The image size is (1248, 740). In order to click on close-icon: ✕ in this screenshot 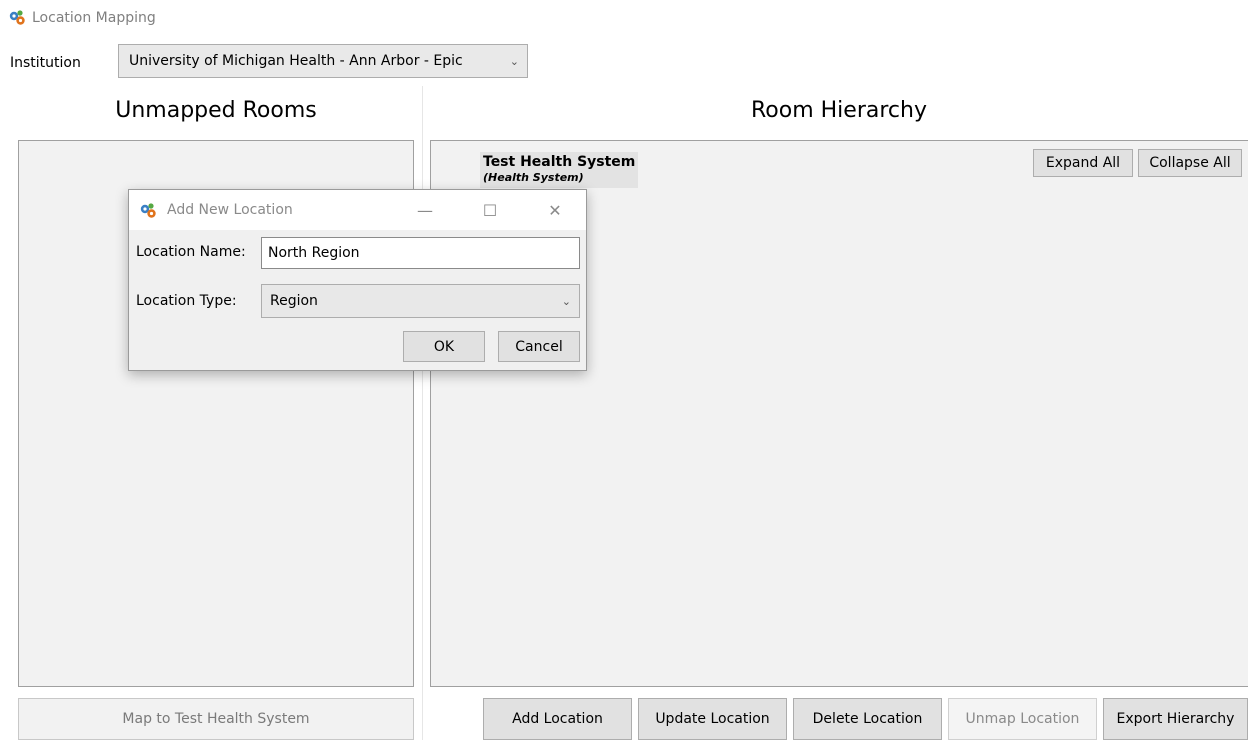, I will do `click(555, 210)`.